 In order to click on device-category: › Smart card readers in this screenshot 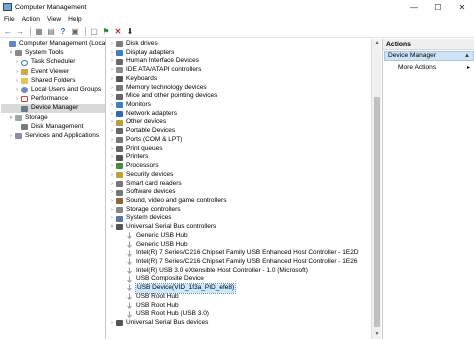, I will do `click(145, 184)`.